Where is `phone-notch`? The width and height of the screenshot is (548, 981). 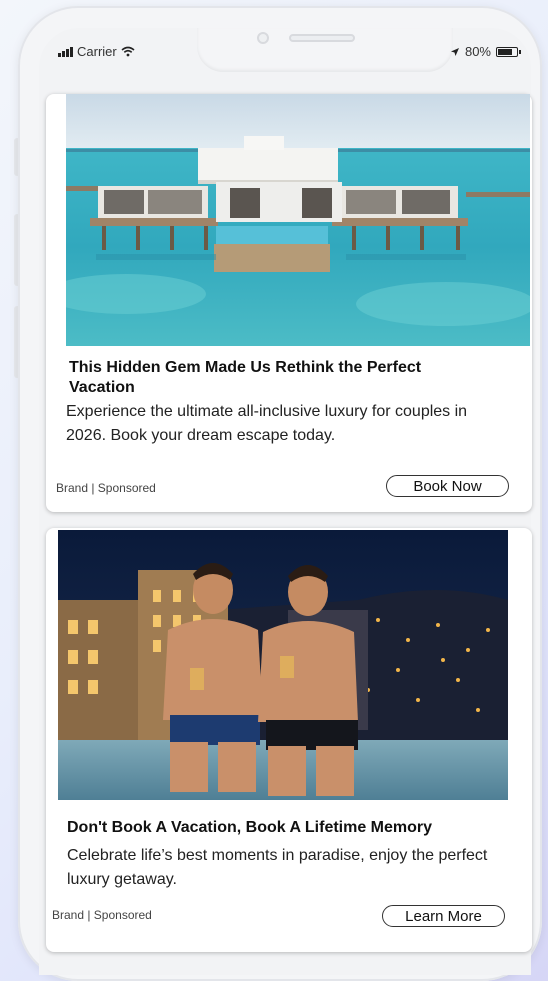 phone-notch is located at coordinates (325, 50).